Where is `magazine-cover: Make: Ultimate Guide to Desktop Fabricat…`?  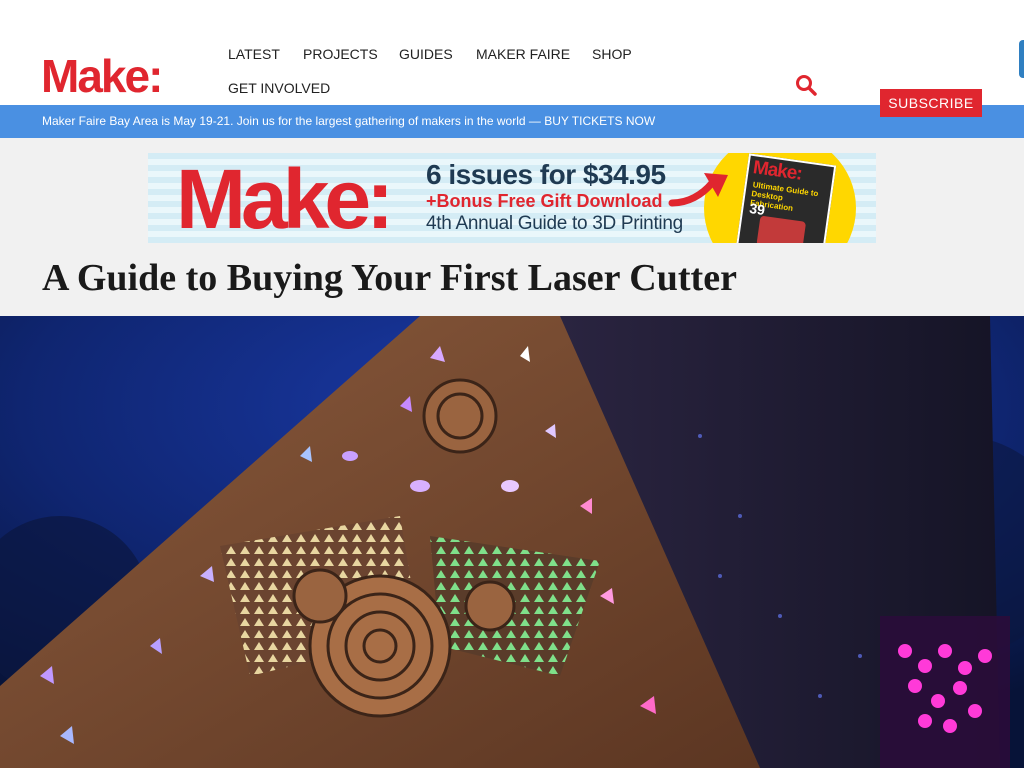 magazine-cover: Make: Ultimate Guide to Desktop Fabricat… is located at coordinates (786, 198).